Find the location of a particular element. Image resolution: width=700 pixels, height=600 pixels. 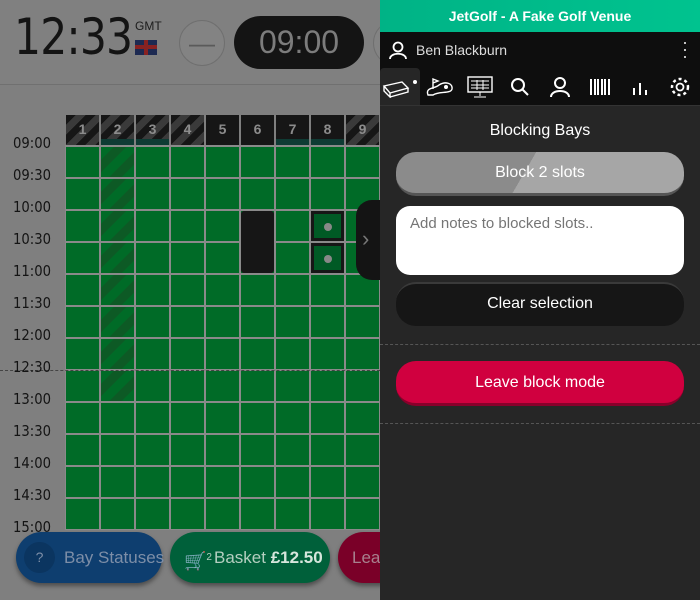

next-time-button is located at coordinates (376, 43).